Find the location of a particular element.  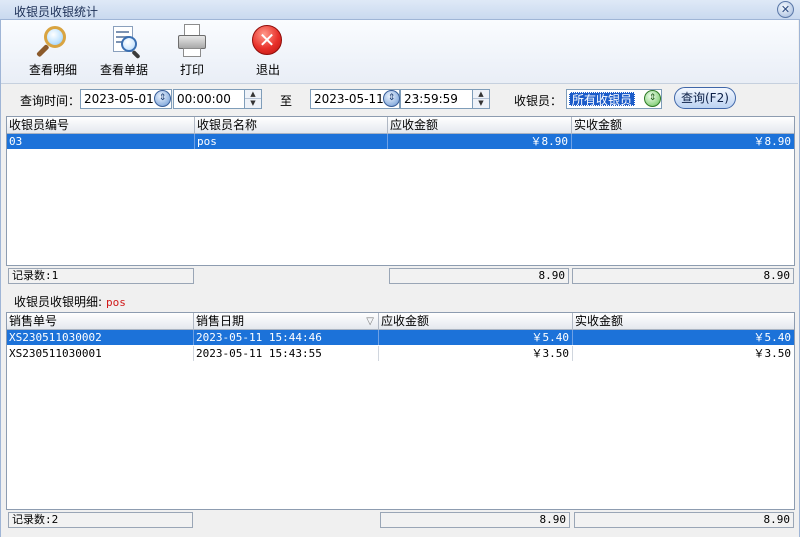

cashier-dropdown-icon is located at coordinates (652, 98).